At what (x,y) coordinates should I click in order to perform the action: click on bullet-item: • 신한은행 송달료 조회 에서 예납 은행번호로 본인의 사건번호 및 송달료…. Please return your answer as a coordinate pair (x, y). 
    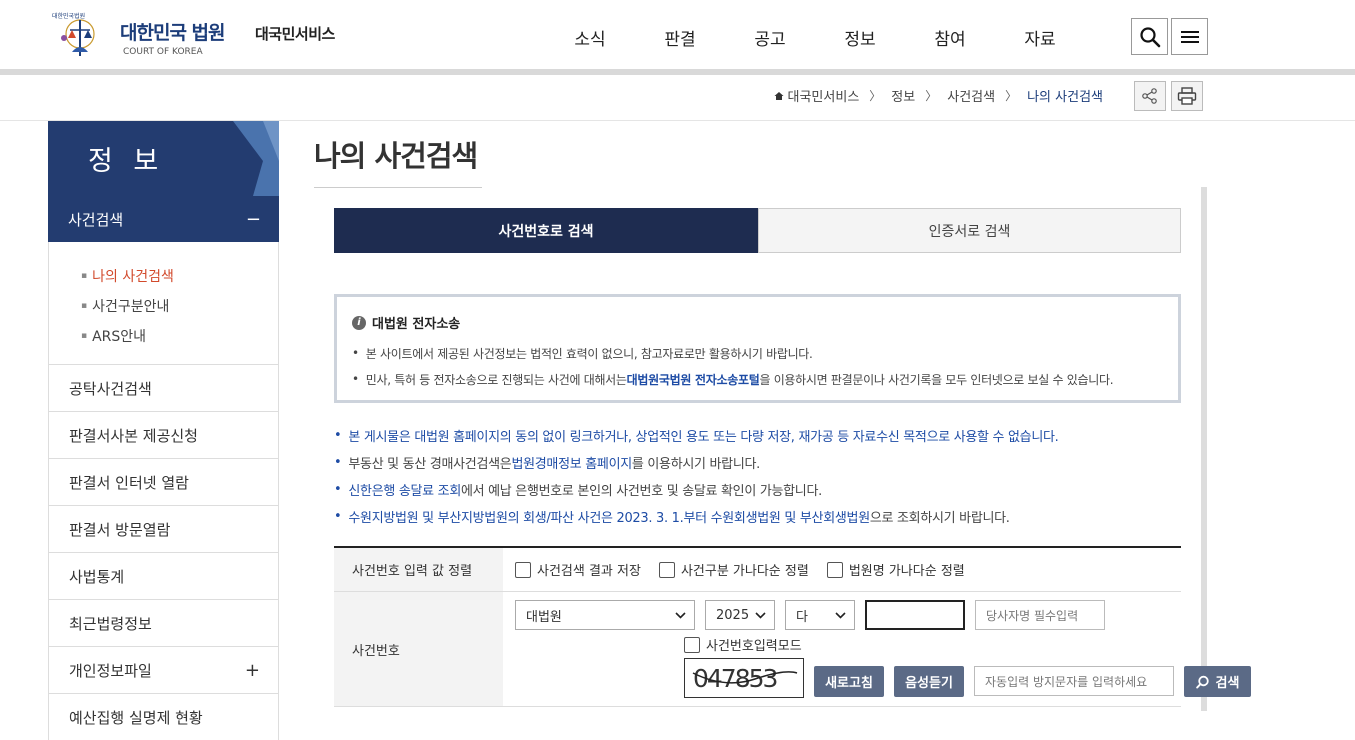
    Looking at the image, I should click on (759, 489).